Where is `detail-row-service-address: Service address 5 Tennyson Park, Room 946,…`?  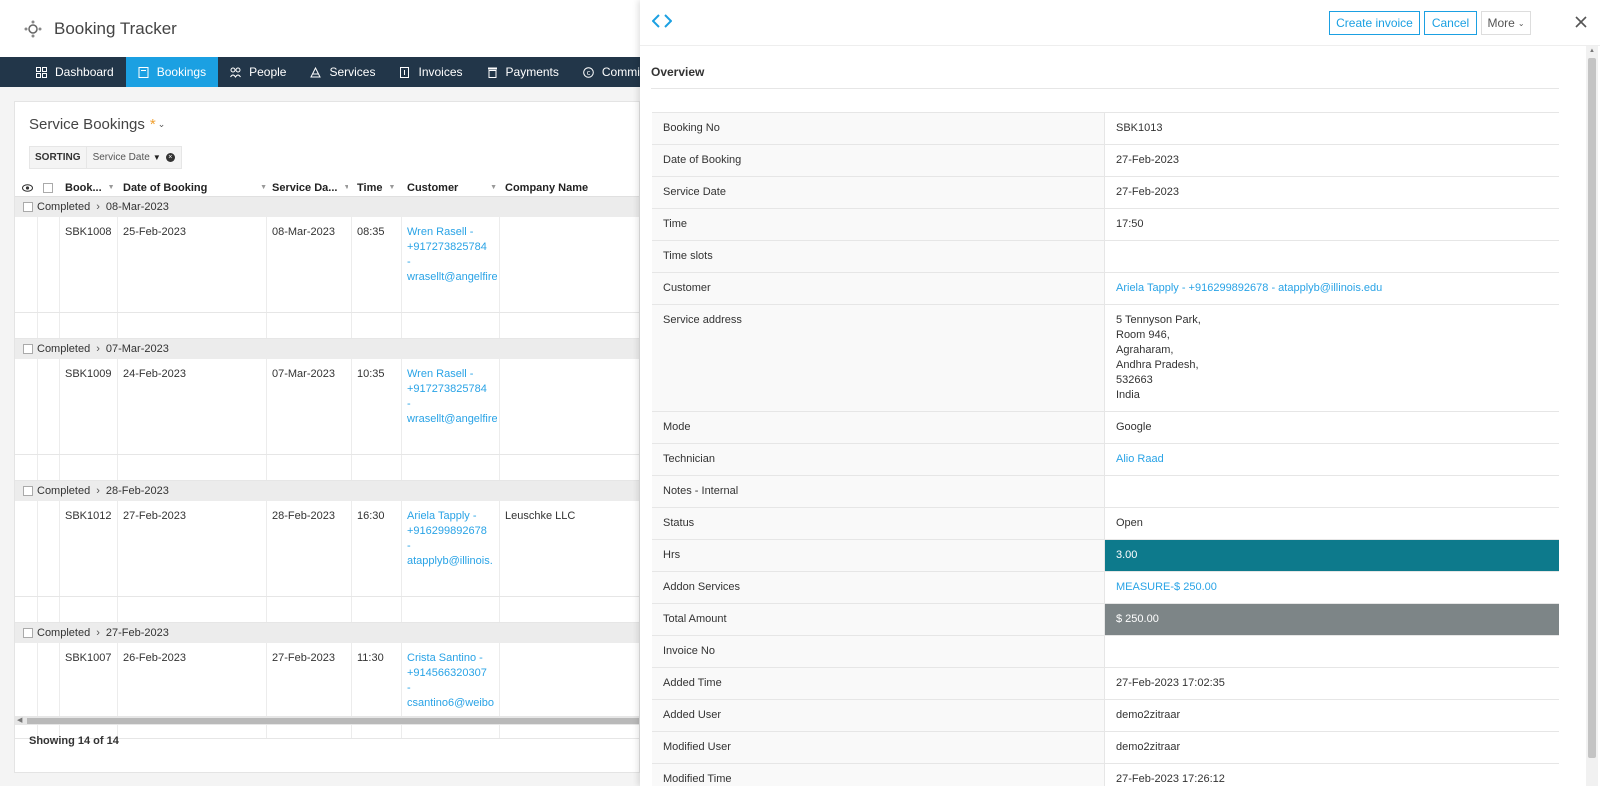
detail-row-service-address: Service address 5 Tennyson Park, Room 946,… is located at coordinates (1105, 358).